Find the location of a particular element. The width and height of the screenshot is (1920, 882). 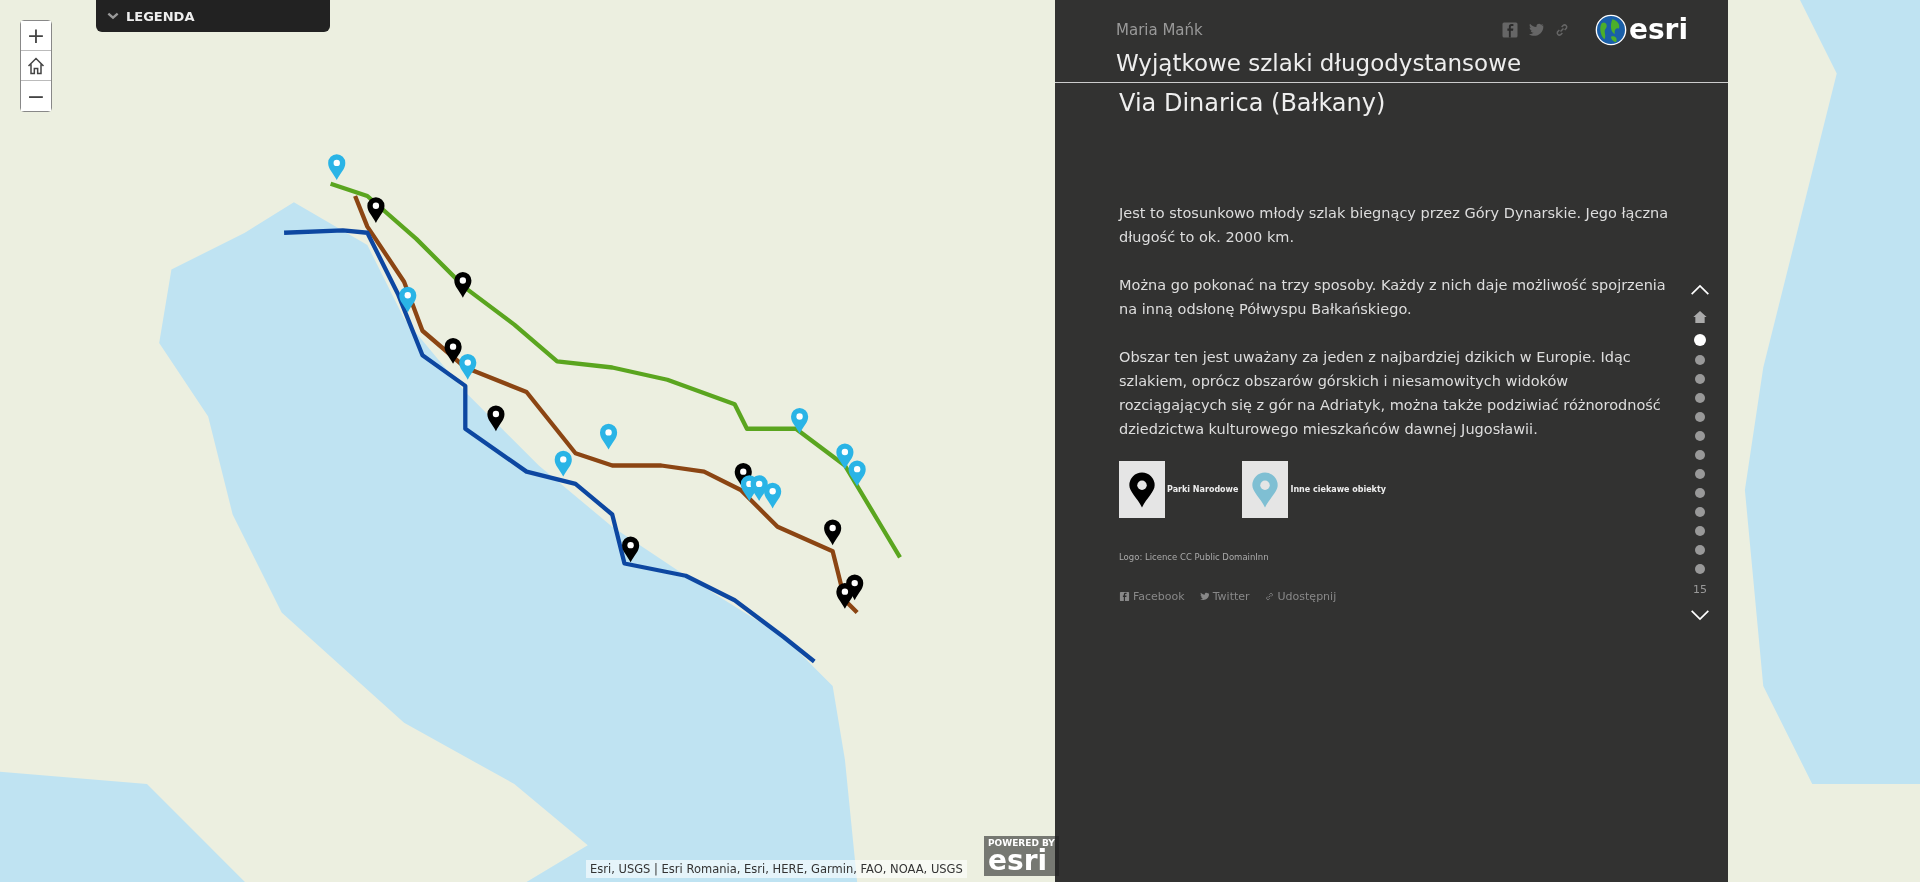

page-count: 15 is located at coordinates (1700, 589).